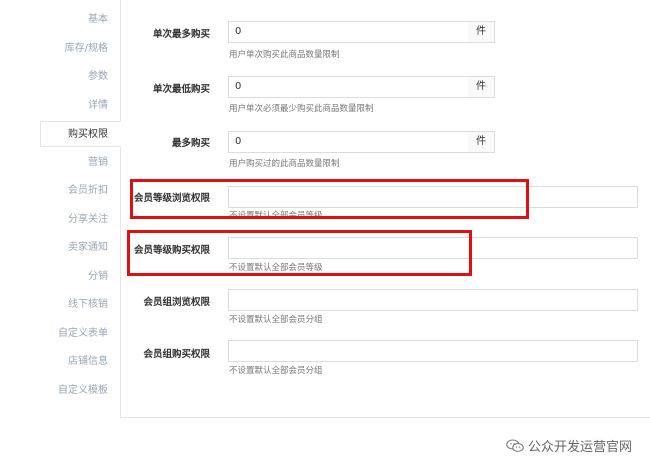 Image resolution: width=650 pixels, height=475 pixels. Describe the element at coordinates (176, 354) in the screenshot. I see `group-buy-label: 会员组购买权限` at that location.